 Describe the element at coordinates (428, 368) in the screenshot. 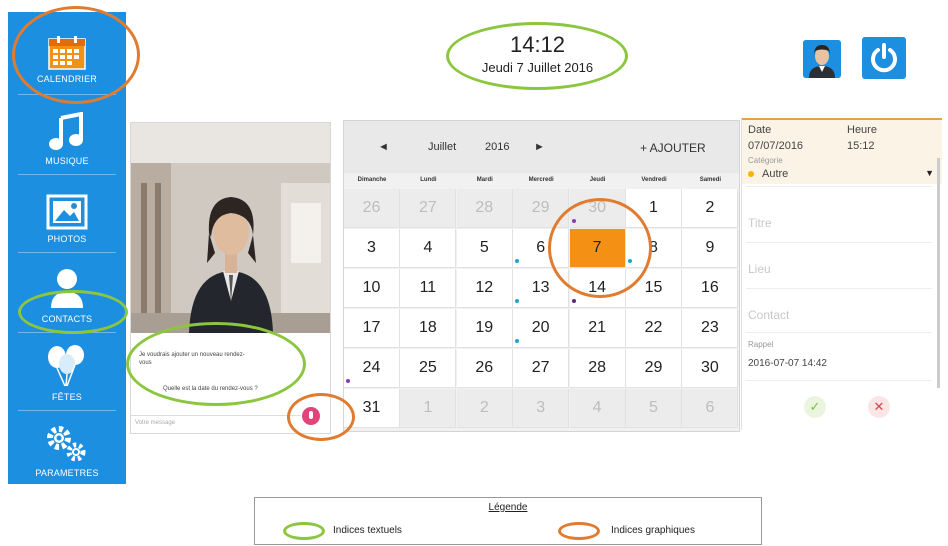

I see `calendar-day: 25` at that location.